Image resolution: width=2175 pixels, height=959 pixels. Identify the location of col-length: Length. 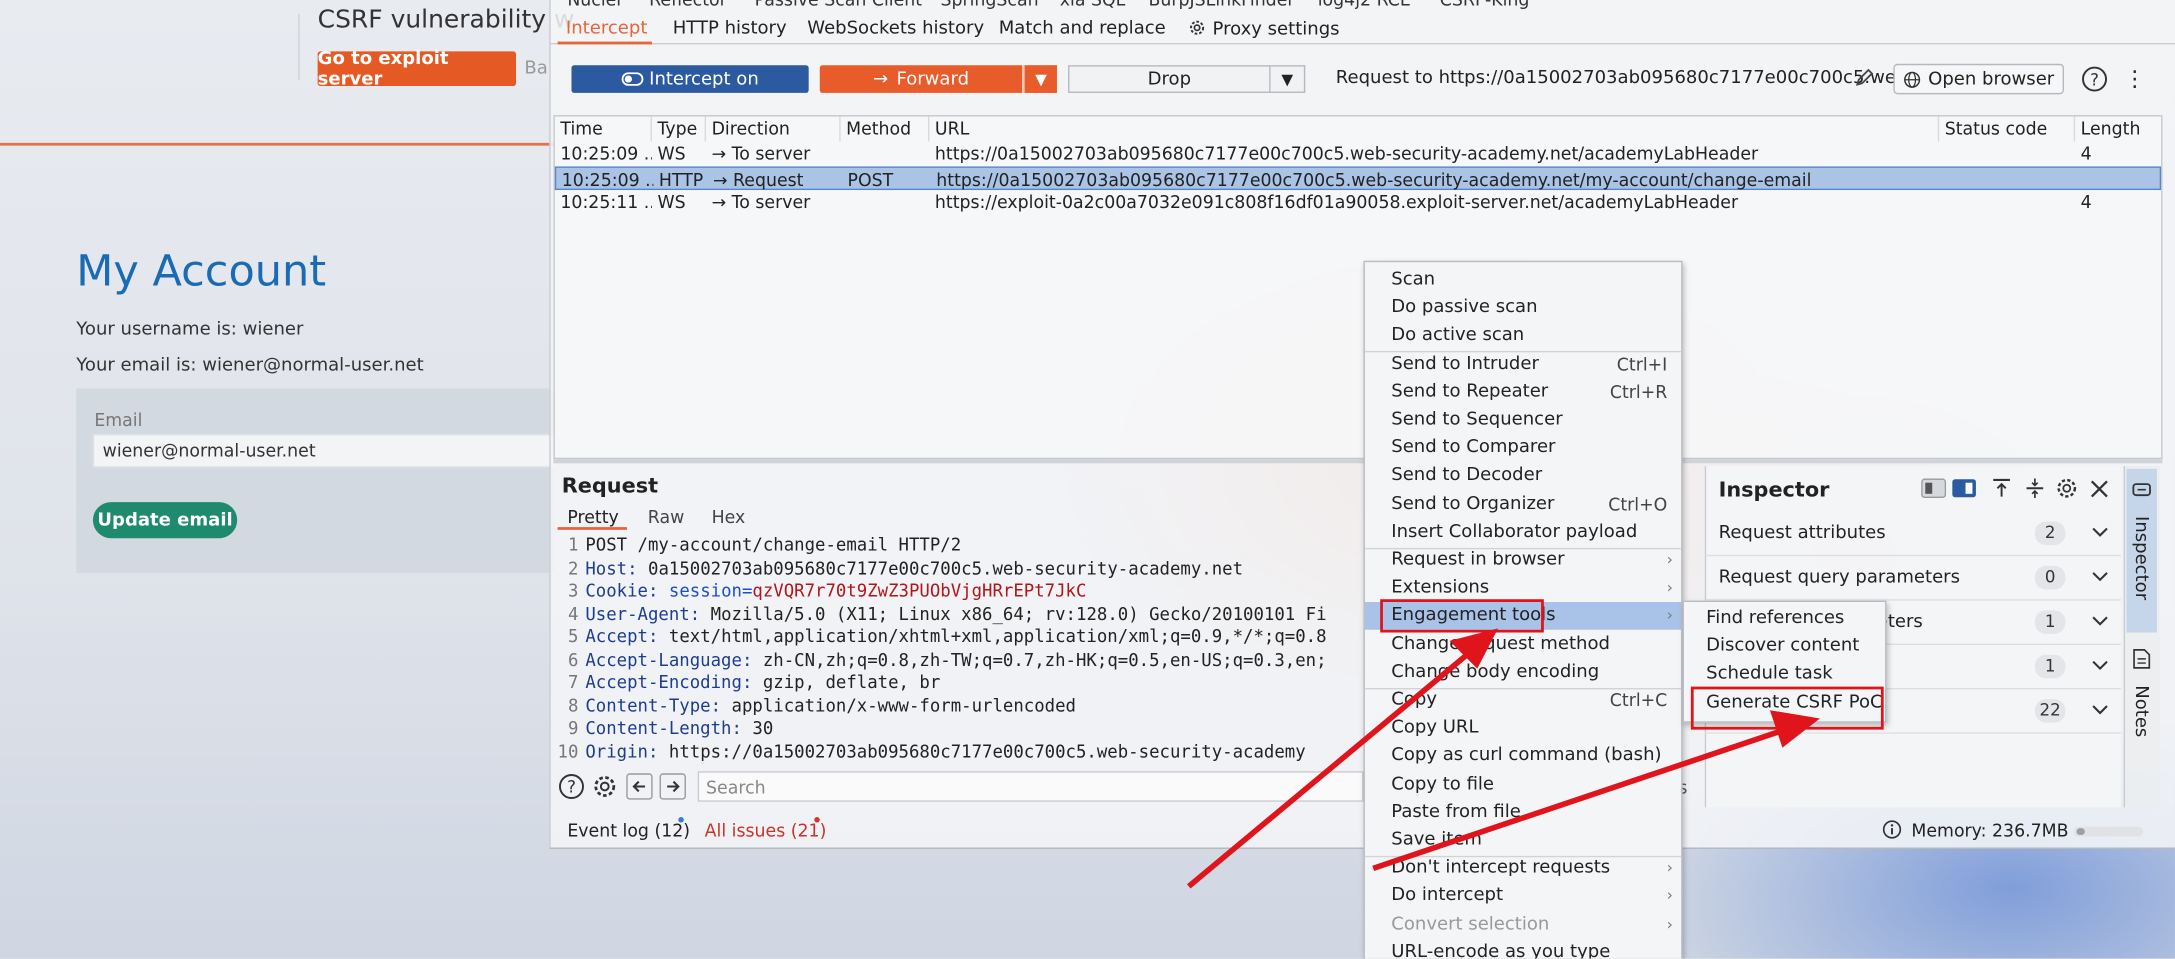
(2118, 129).